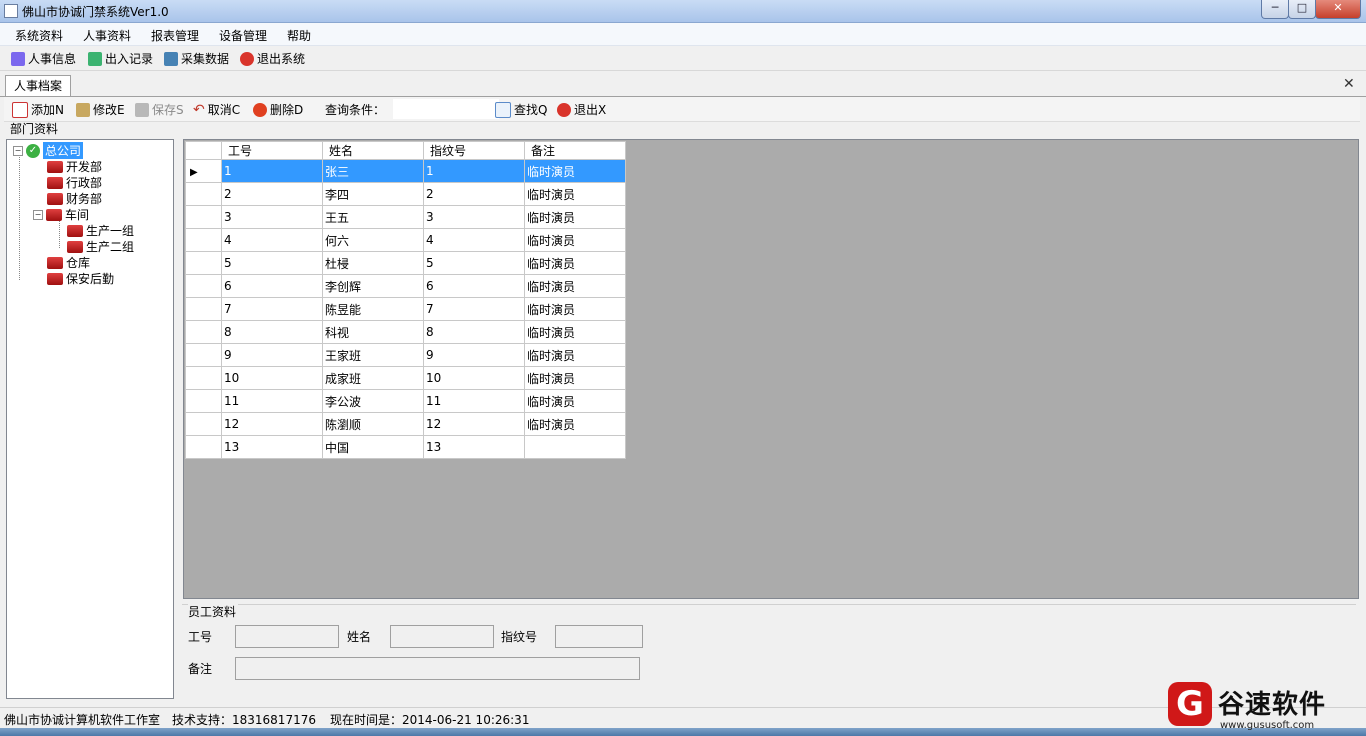 This screenshot has height=736, width=1366. What do you see at coordinates (474, 355) in the screenshot?
I see `cell-fingerprint: 9` at bounding box center [474, 355].